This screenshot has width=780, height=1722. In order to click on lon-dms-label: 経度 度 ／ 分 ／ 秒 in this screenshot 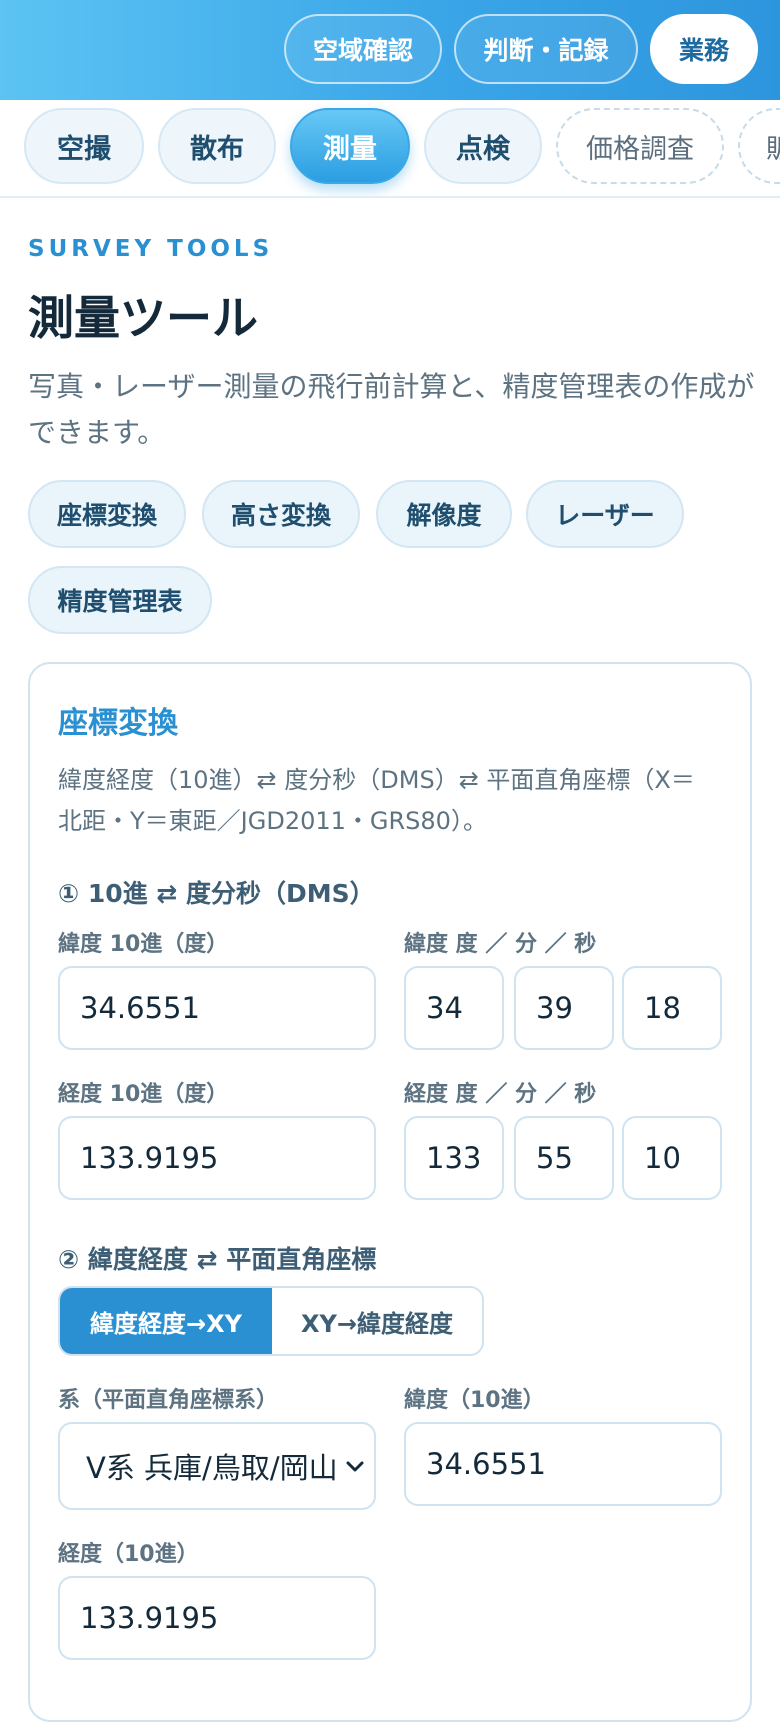, I will do `click(500, 1094)`.